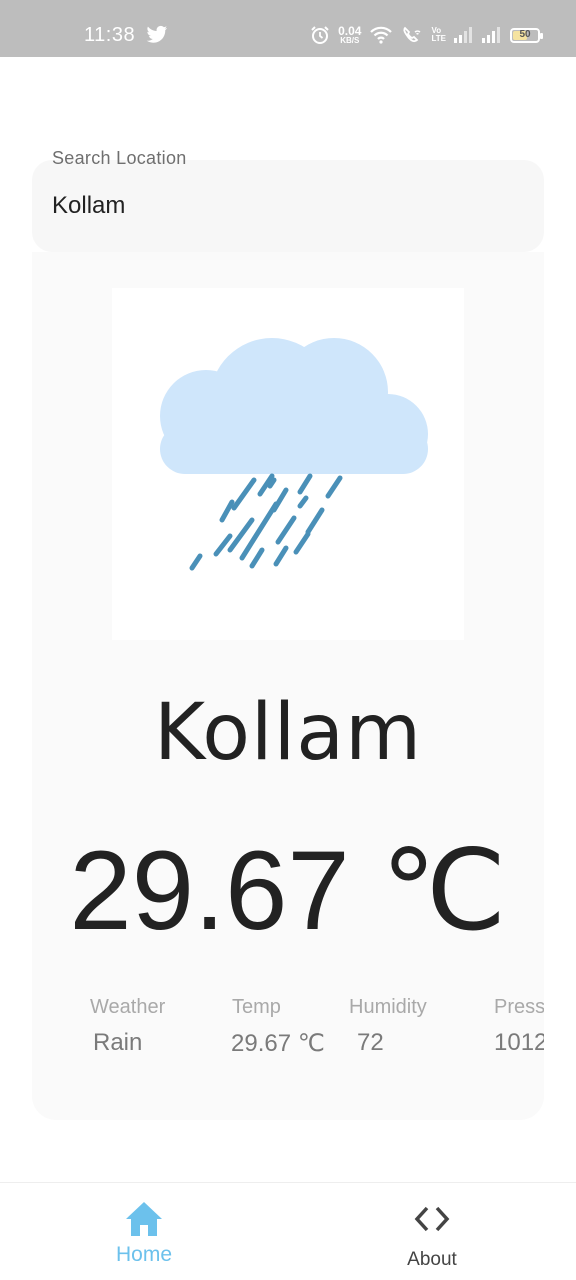 The image size is (576, 1280). I want to click on status-icons: 0.04 KB/S Vo LTE 50, so click(426, 35).